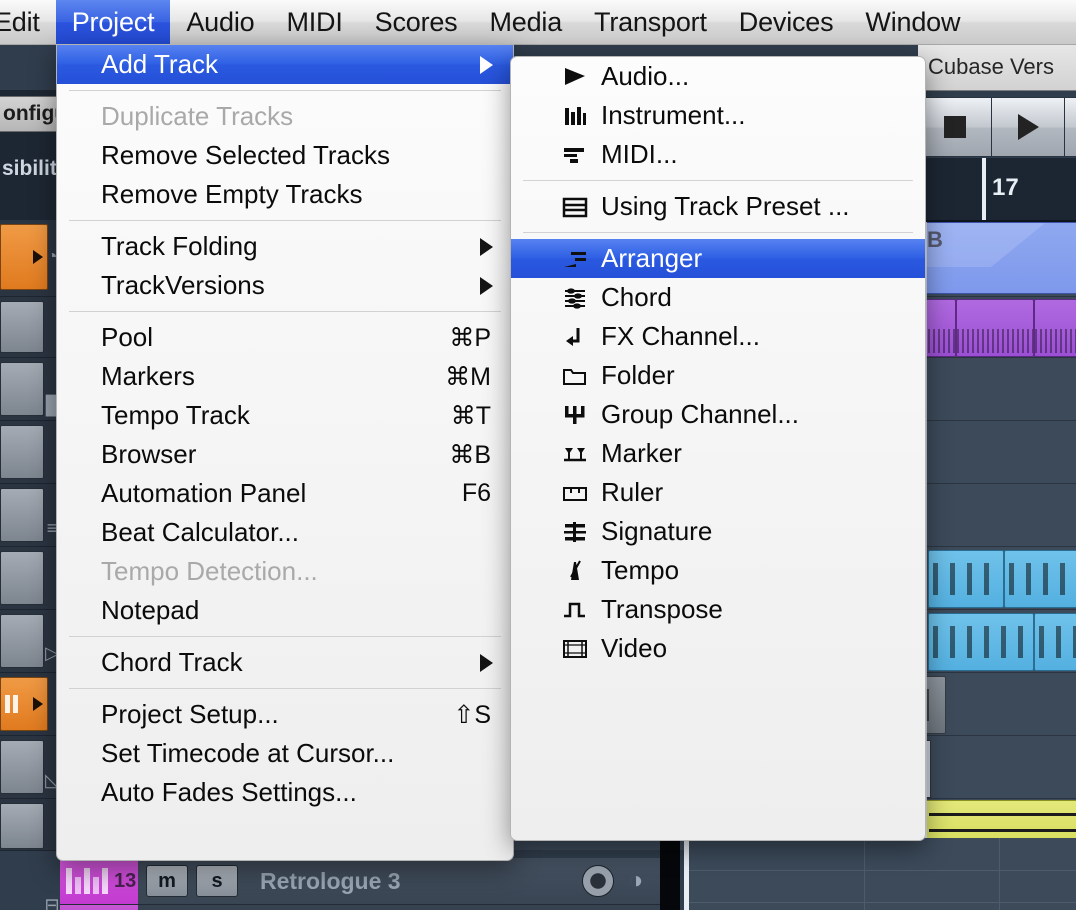 The height and width of the screenshot is (910, 1076). I want to click on menu-item-label: Automation Panel, so click(204, 493).